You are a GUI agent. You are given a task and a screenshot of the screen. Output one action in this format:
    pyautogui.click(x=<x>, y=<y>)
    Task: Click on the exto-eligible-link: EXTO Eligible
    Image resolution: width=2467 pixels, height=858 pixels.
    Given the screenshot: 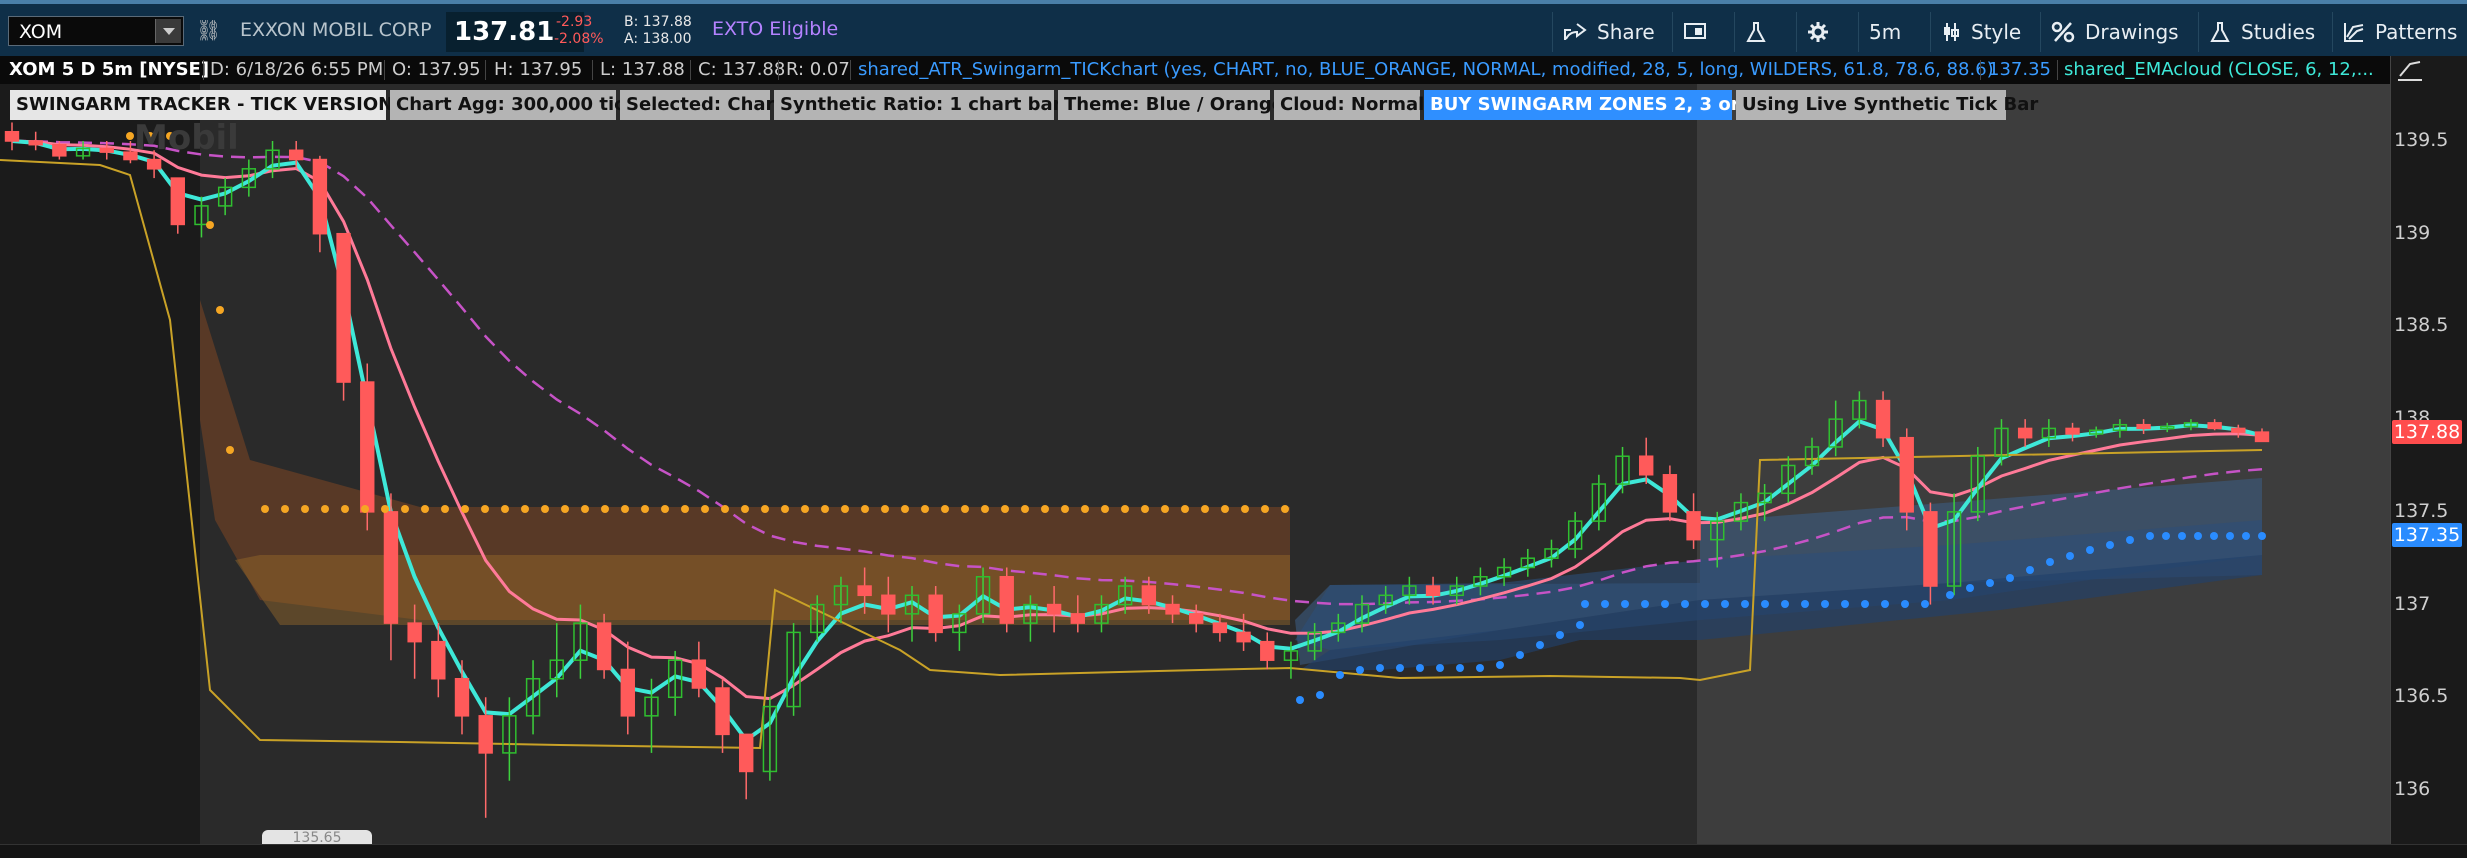 What is the action you would take?
    pyautogui.click(x=775, y=29)
    